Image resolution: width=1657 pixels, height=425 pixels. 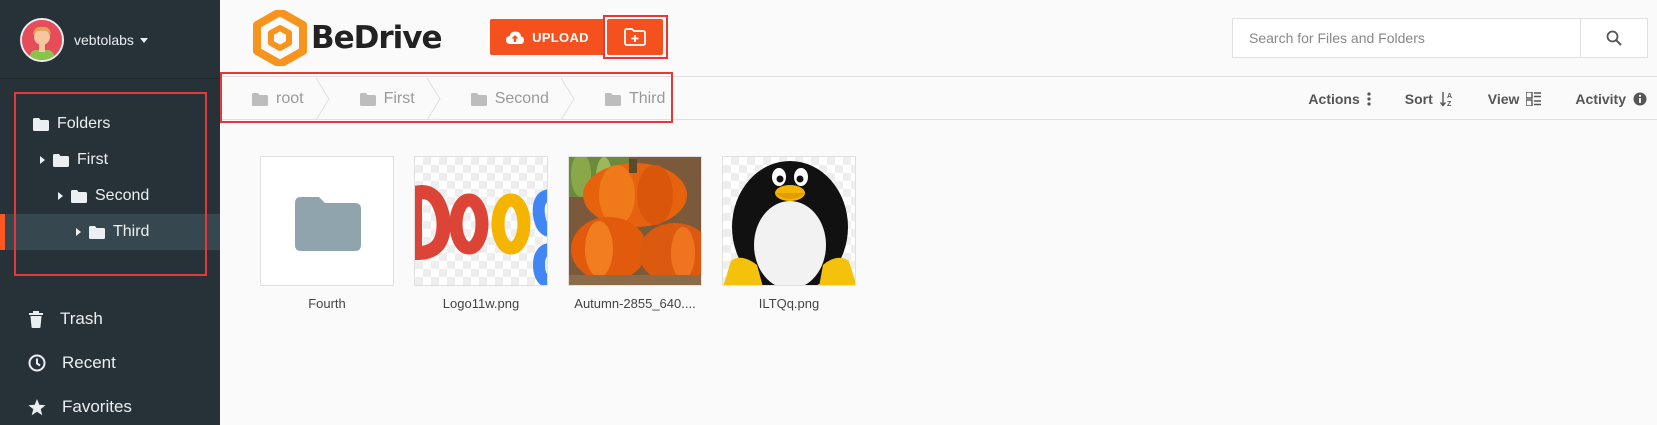 I want to click on file-item: Fourth, so click(x=327, y=233).